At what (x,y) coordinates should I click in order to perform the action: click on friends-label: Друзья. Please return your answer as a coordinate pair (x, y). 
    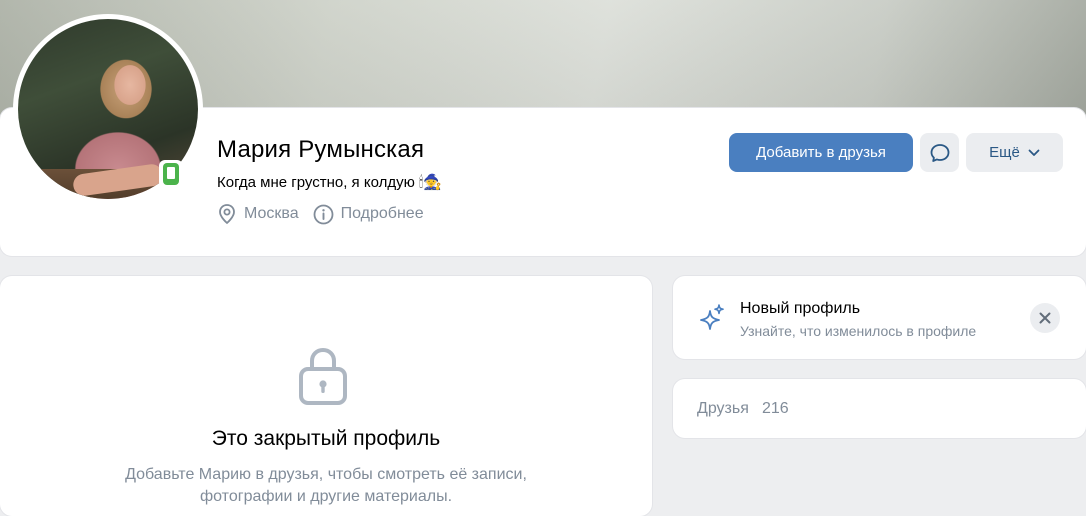
    Looking at the image, I should click on (723, 408).